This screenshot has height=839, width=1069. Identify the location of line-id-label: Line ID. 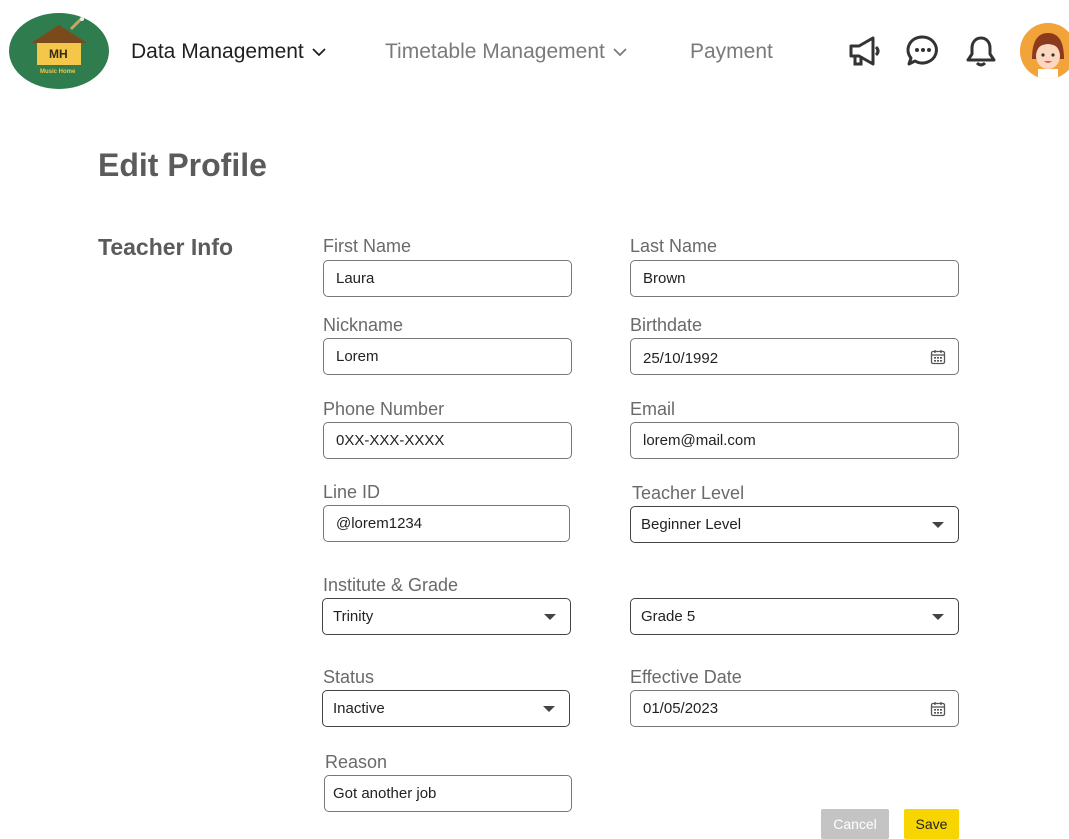
(352, 492).